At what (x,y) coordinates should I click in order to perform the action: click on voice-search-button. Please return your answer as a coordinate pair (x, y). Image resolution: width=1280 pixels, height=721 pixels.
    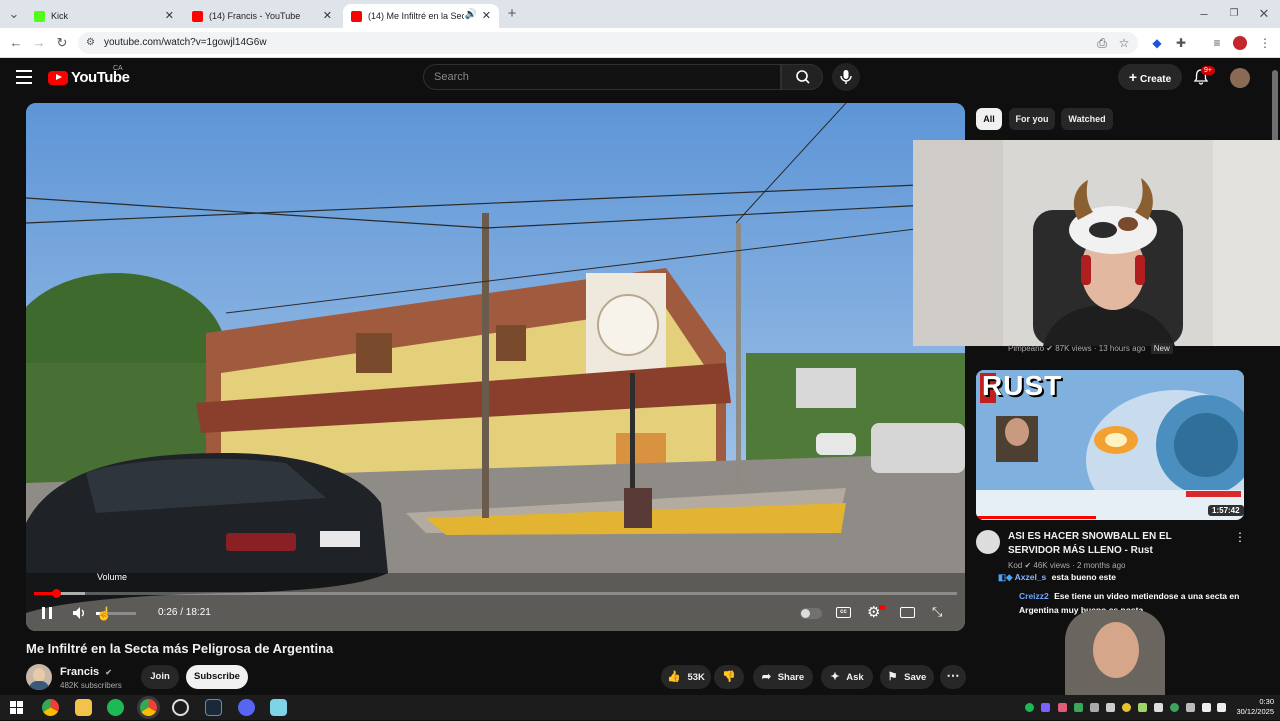
    Looking at the image, I should click on (846, 77).